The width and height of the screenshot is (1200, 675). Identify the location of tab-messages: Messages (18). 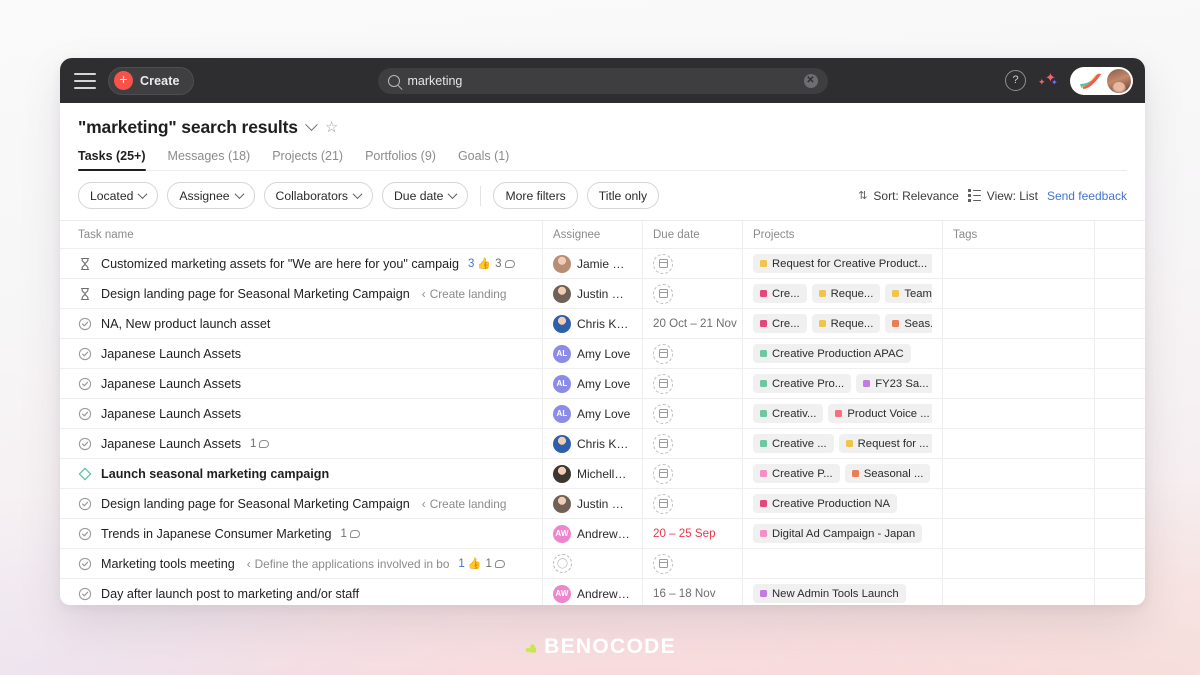
(209, 159).